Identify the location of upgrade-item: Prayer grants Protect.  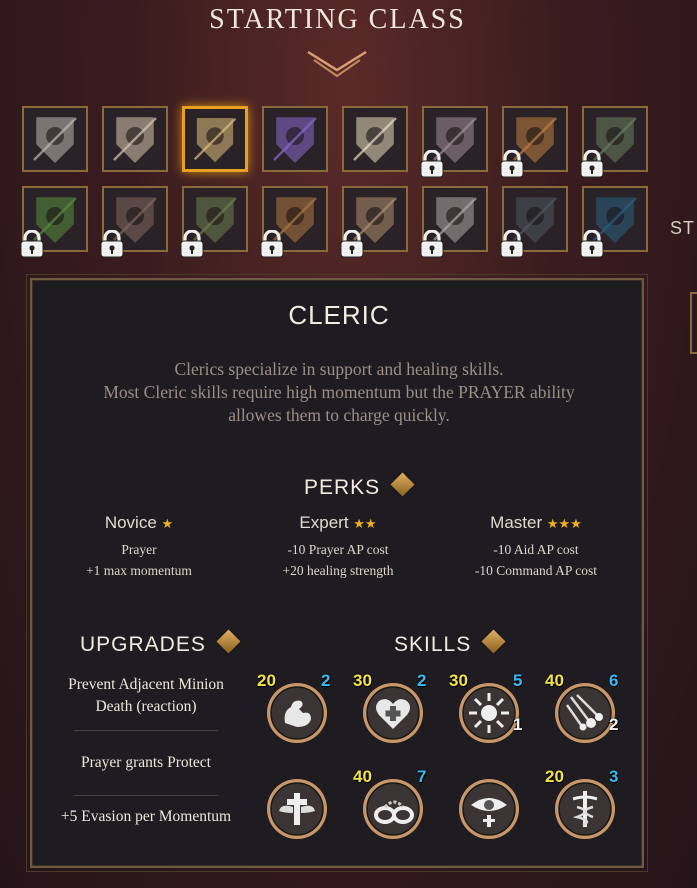
(146, 763).